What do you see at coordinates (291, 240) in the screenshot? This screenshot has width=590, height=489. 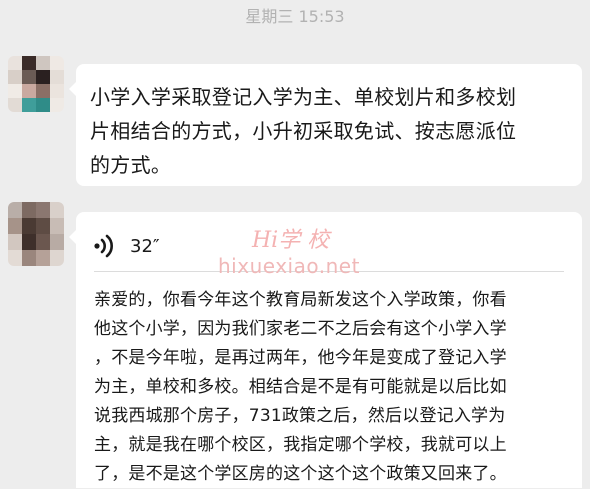 I see `watermark-logo: Hi学 校` at bounding box center [291, 240].